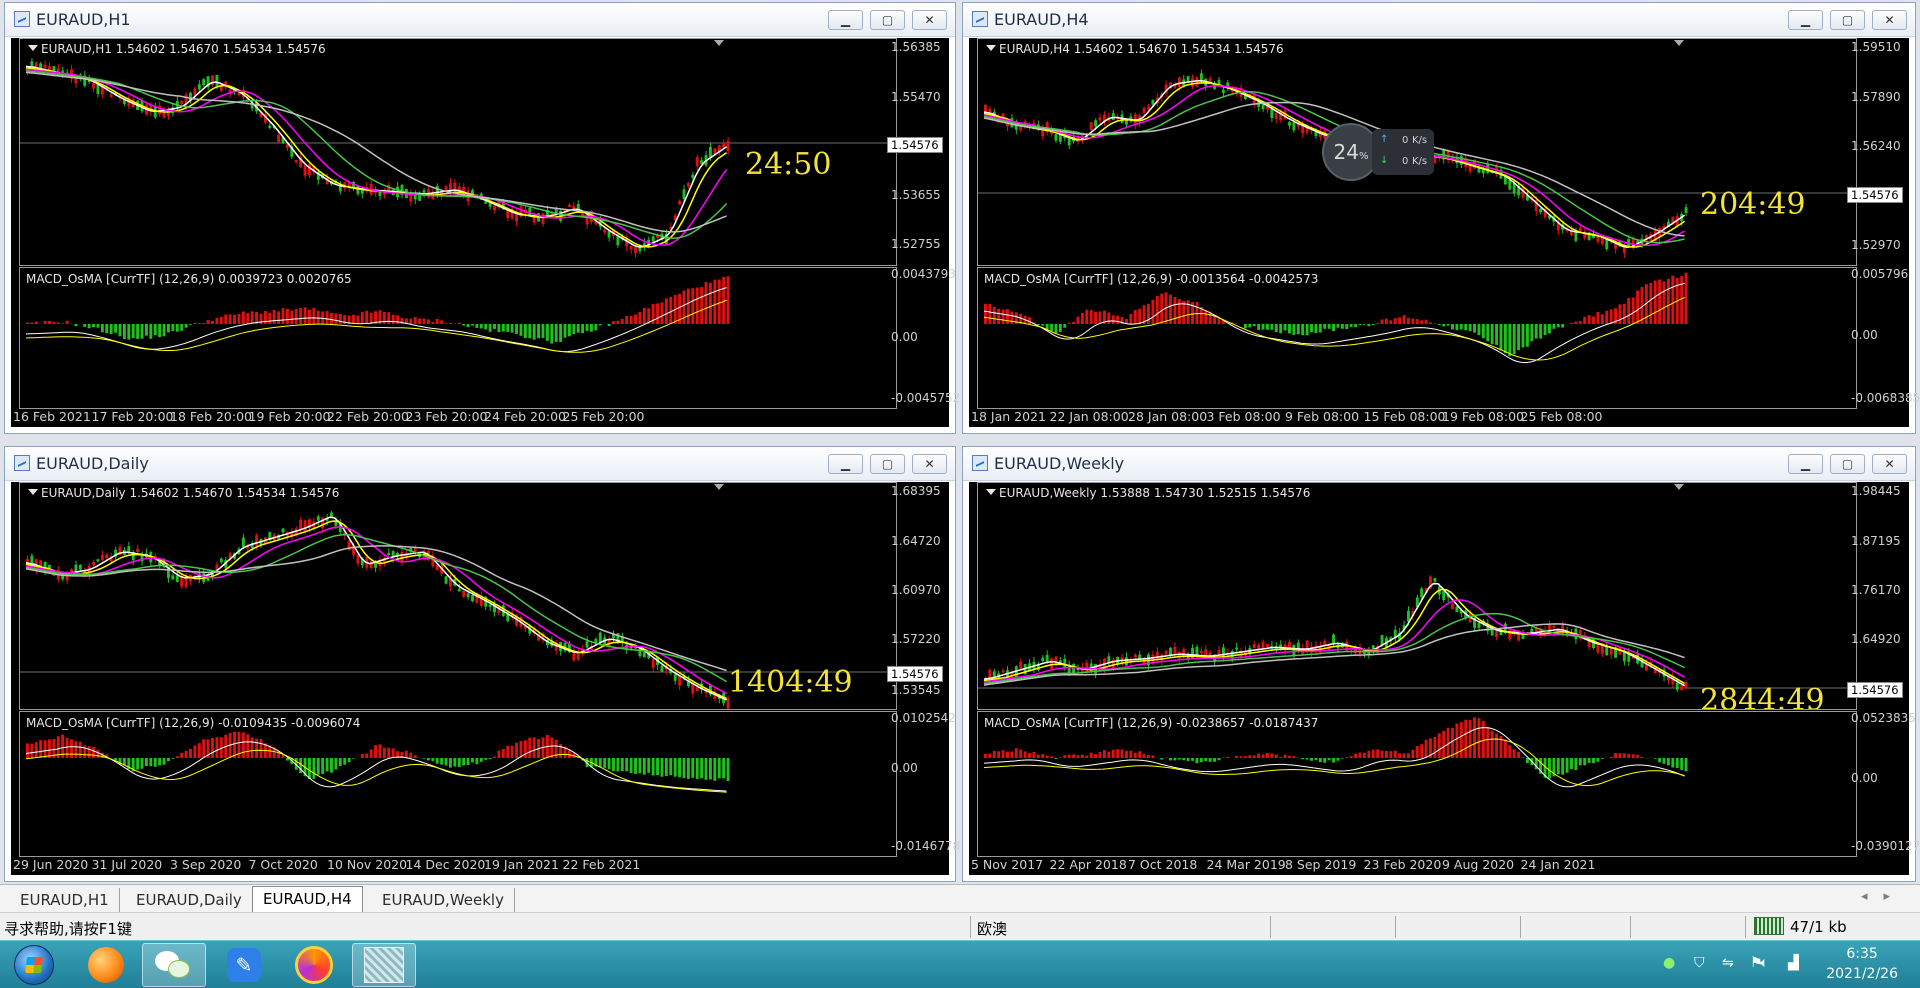 The width and height of the screenshot is (1920, 988). What do you see at coordinates (1439, 464) in the screenshot?
I see `title-bar: EURAUD,Weekly ▁ ▢ ✕` at bounding box center [1439, 464].